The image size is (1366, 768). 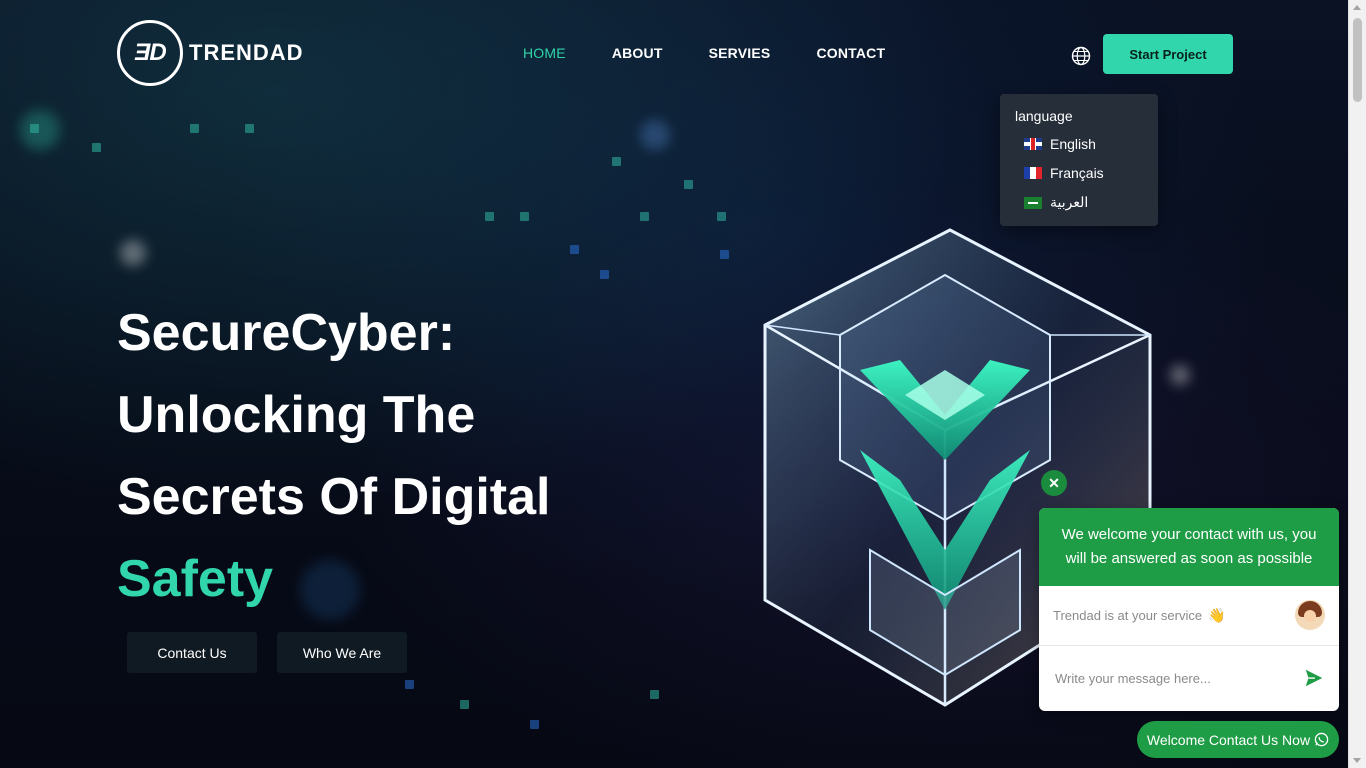 I want to click on language-option-english: English, so click(x=1060, y=144).